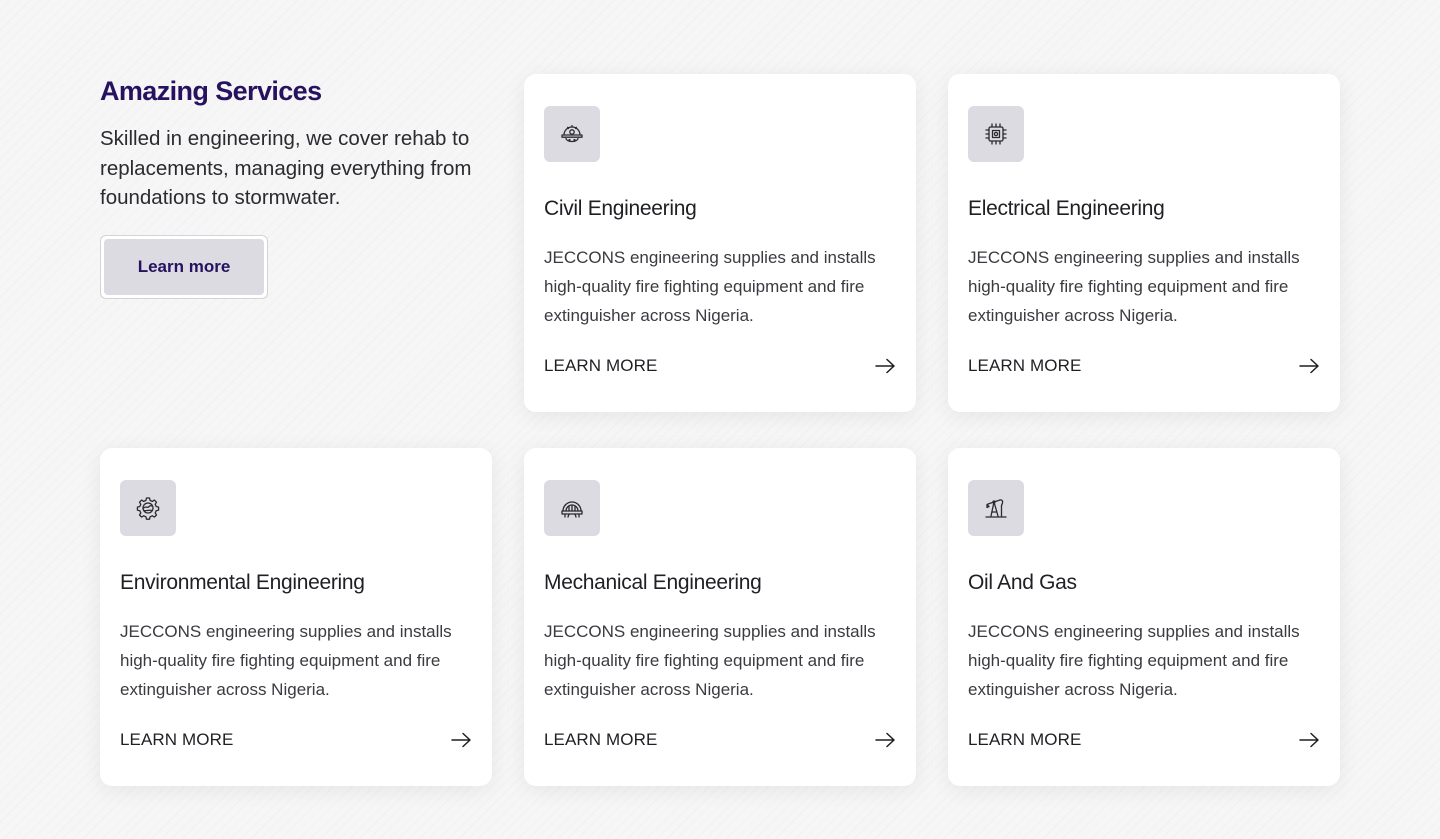 Image resolution: width=1440 pixels, height=839 pixels. Describe the element at coordinates (242, 582) in the screenshot. I see `service-title: Environmental Engineering` at that location.